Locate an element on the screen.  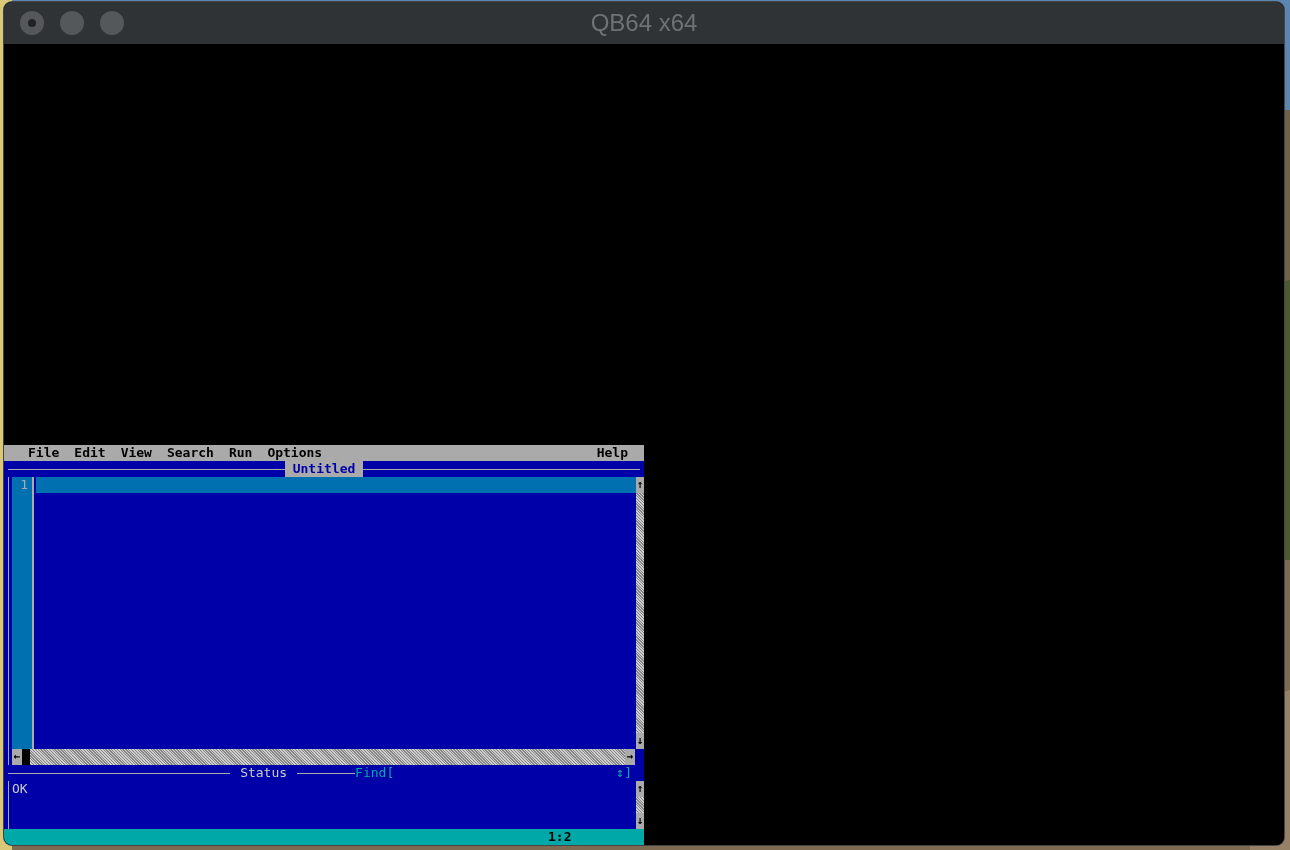
cursor-position: 1:2 is located at coordinates (560, 837).